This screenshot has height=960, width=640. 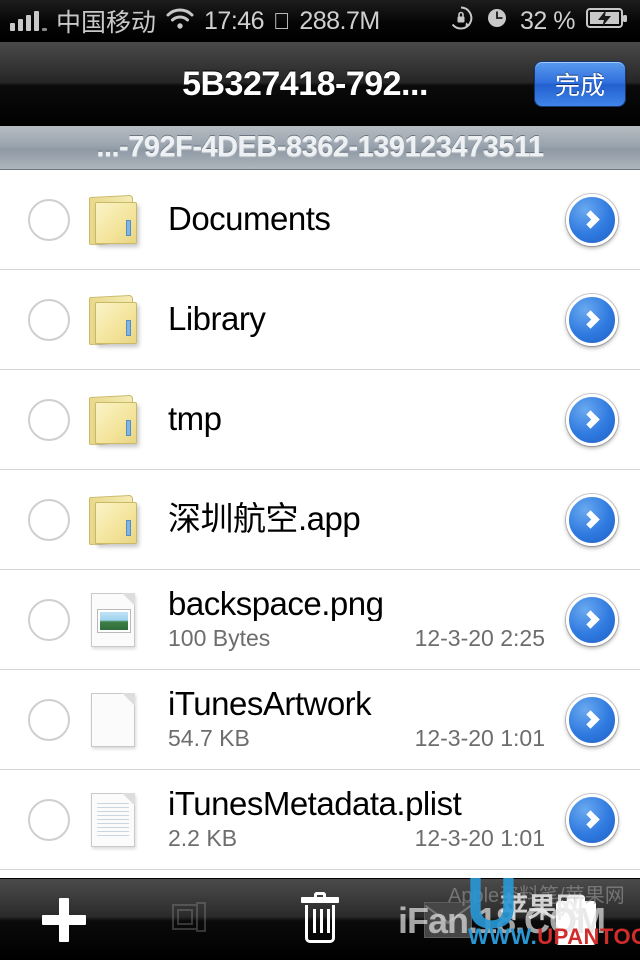 I want to click on battery-percent-label: 32 %, so click(x=547, y=20).